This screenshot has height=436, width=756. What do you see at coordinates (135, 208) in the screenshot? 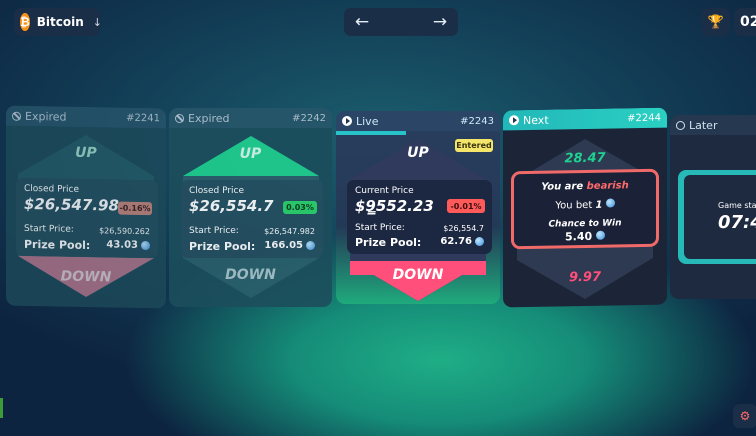
I see `change-badge: -0.16%` at bounding box center [135, 208].